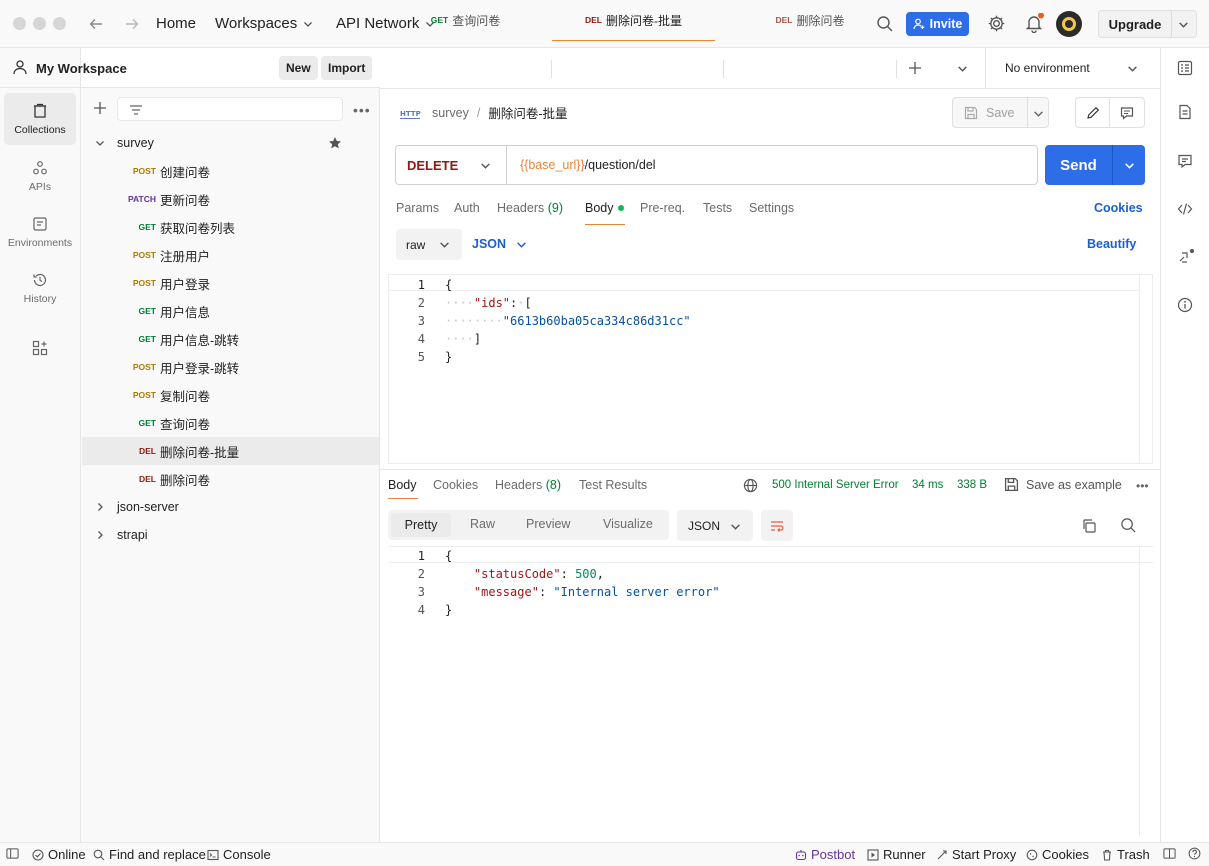 This screenshot has height=866, width=1209. Describe the element at coordinates (1185, 209) in the screenshot. I see `code-icon` at that location.